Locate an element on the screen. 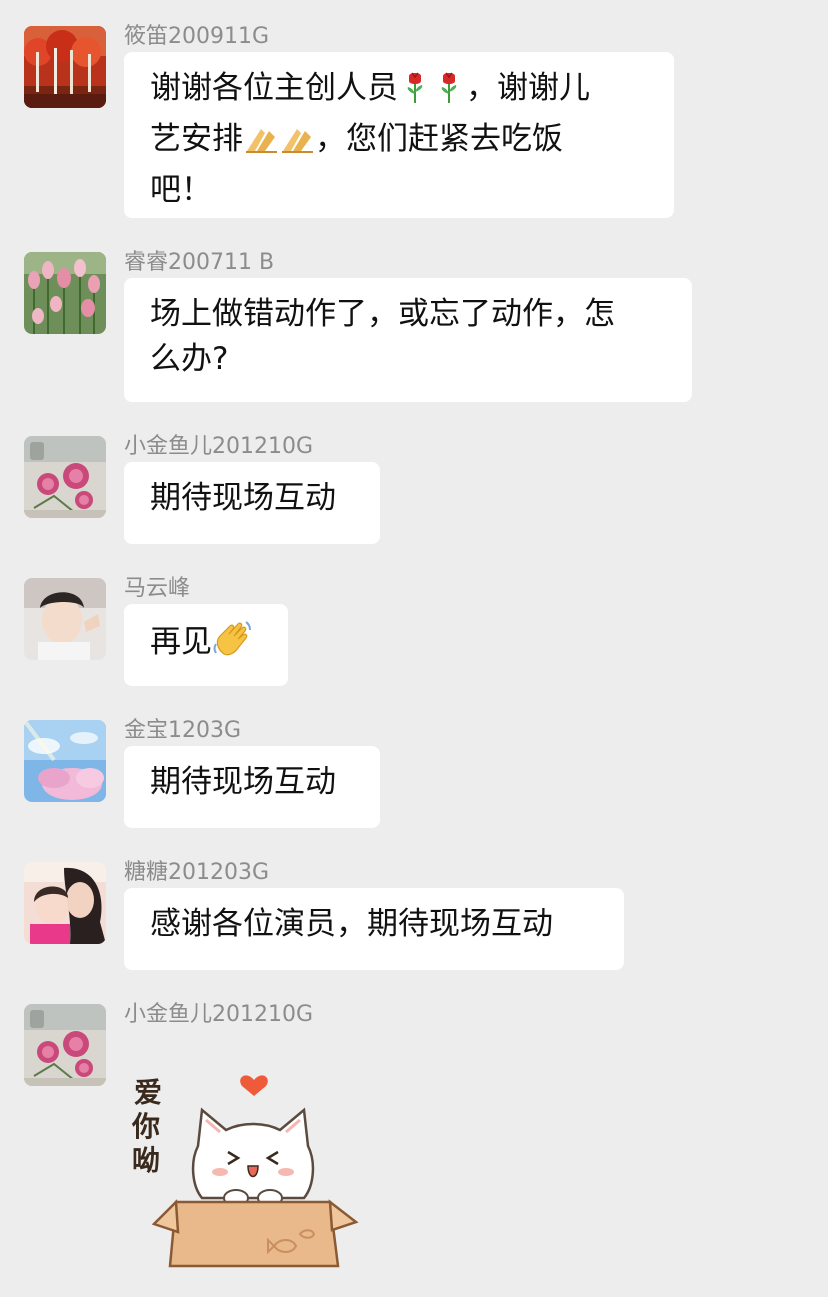 The width and height of the screenshot is (828, 1297). message-text: 么办? is located at coordinates (189, 359).